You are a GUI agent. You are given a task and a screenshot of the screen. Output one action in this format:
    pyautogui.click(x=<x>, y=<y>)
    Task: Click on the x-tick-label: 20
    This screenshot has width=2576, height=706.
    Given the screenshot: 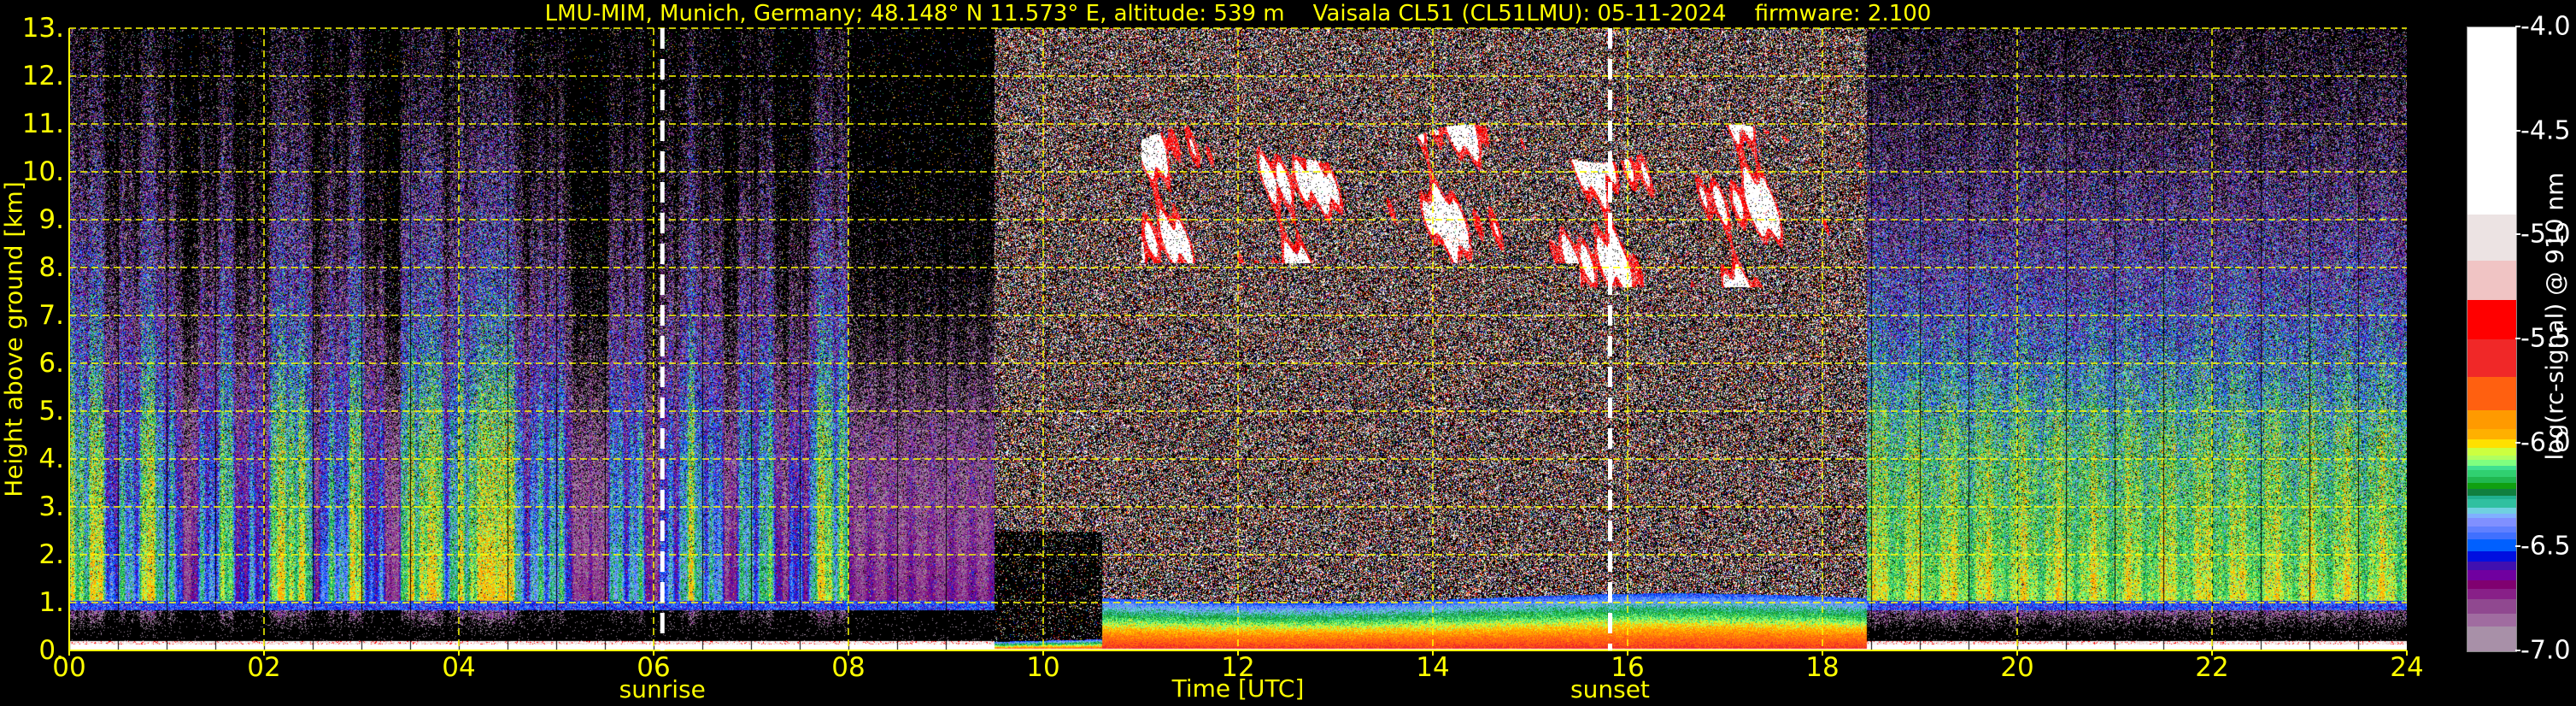 What is the action you would take?
    pyautogui.click(x=2017, y=667)
    